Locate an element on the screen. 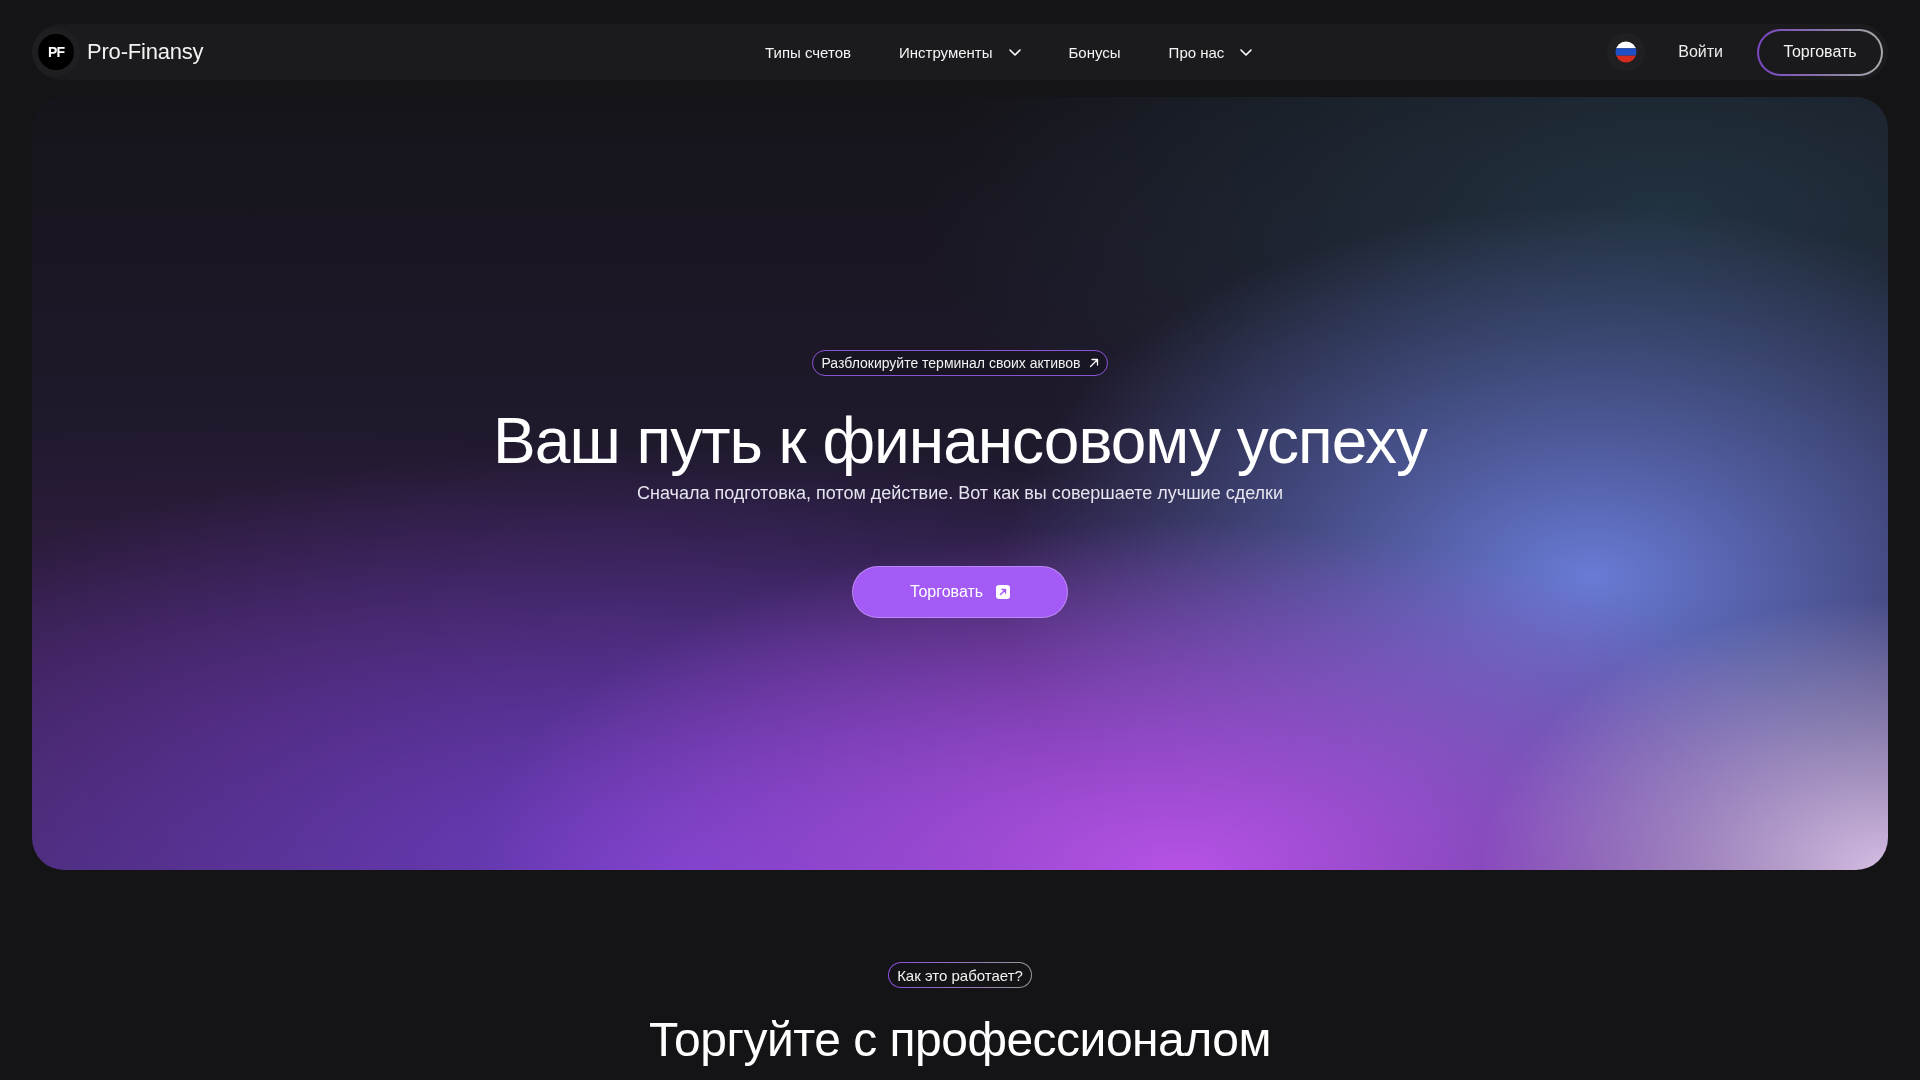 The image size is (1920, 1080). hero-title: Ваш путь к финансовому успеху is located at coordinates (960, 440).